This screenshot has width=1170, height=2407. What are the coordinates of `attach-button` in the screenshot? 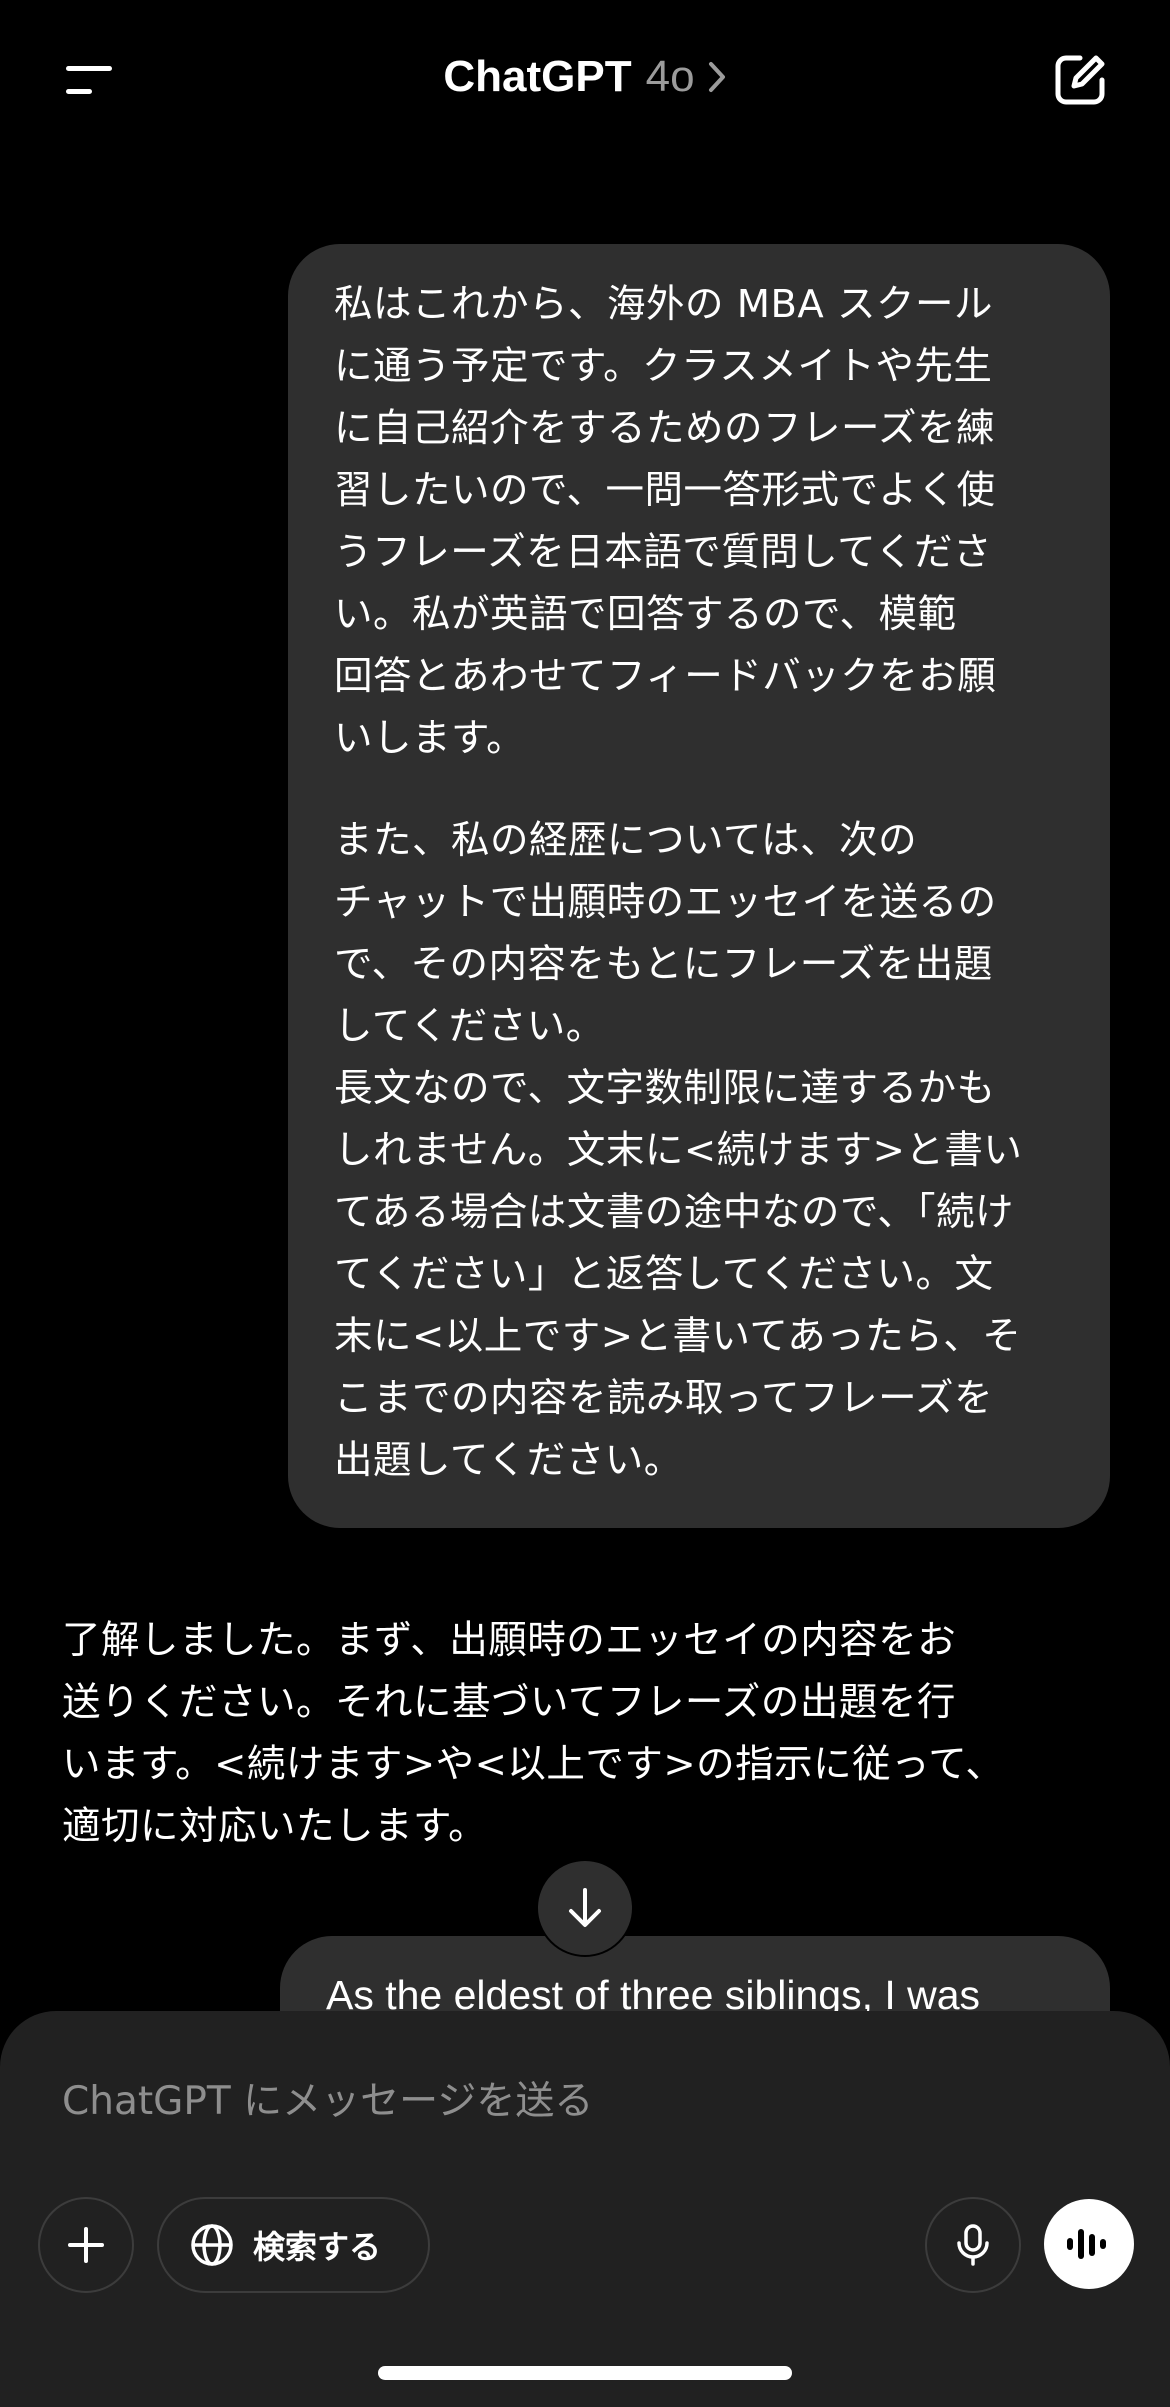 It's located at (86, 2245).